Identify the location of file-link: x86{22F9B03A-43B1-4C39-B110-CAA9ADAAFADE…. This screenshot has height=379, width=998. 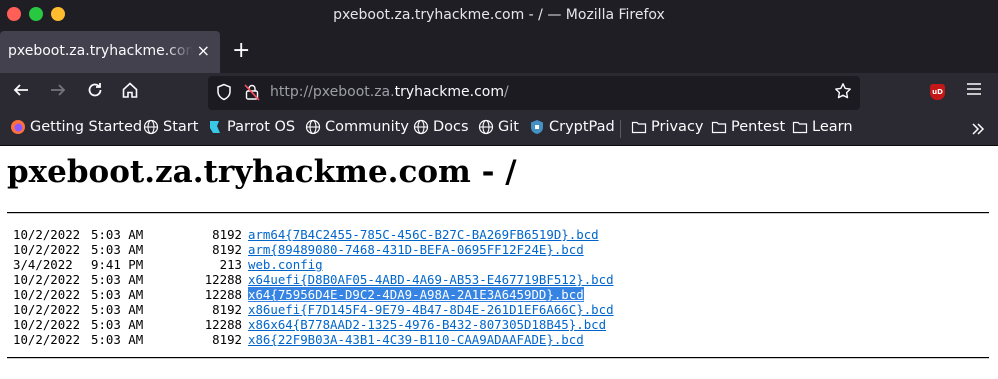
(416, 339).